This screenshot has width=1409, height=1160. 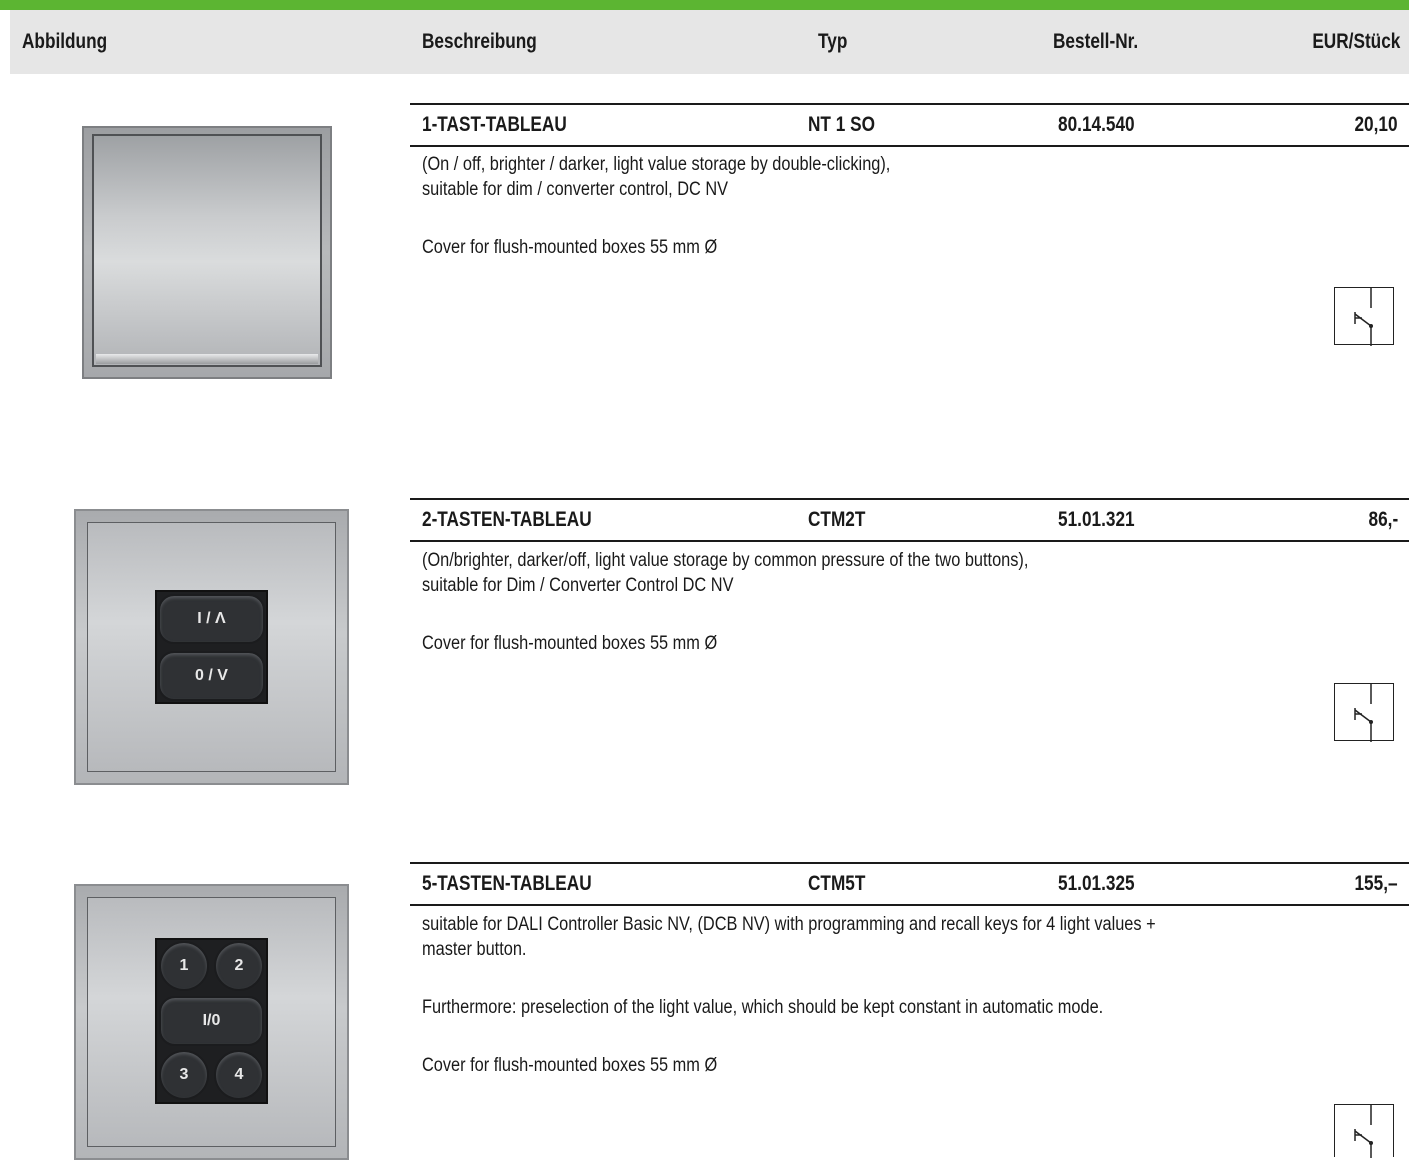 What do you see at coordinates (837, 883) in the screenshot?
I see `product-3-type: CTM5T` at bounding box center [837, 883].